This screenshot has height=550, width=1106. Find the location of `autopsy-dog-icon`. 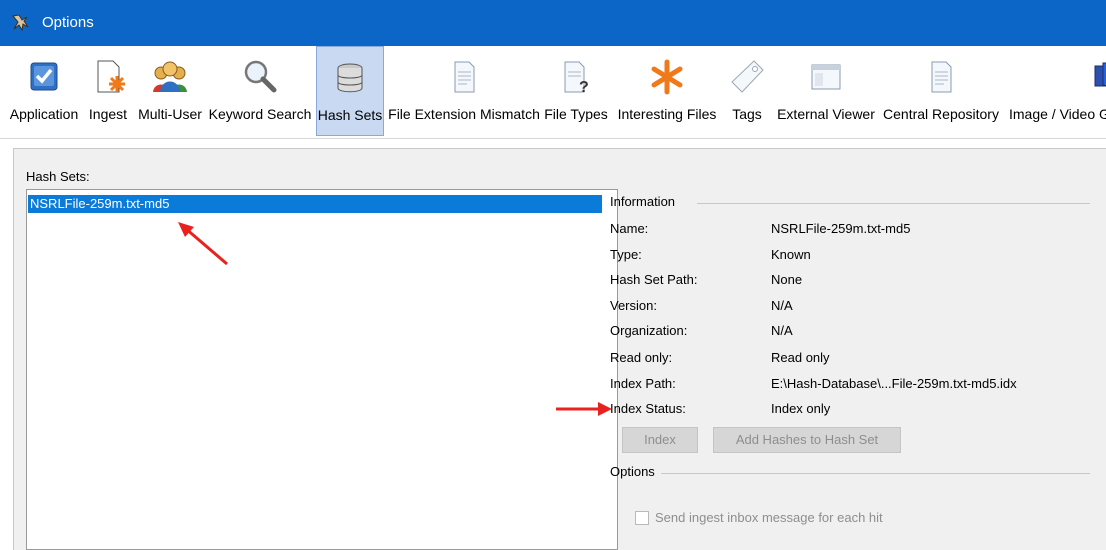

autopsy-dog-icon is located at coordinates (20, 23).